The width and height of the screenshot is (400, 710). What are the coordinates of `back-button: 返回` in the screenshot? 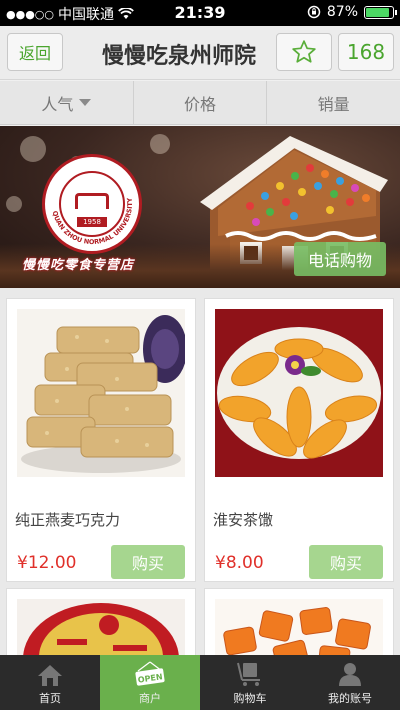 It's located at (35, 52).